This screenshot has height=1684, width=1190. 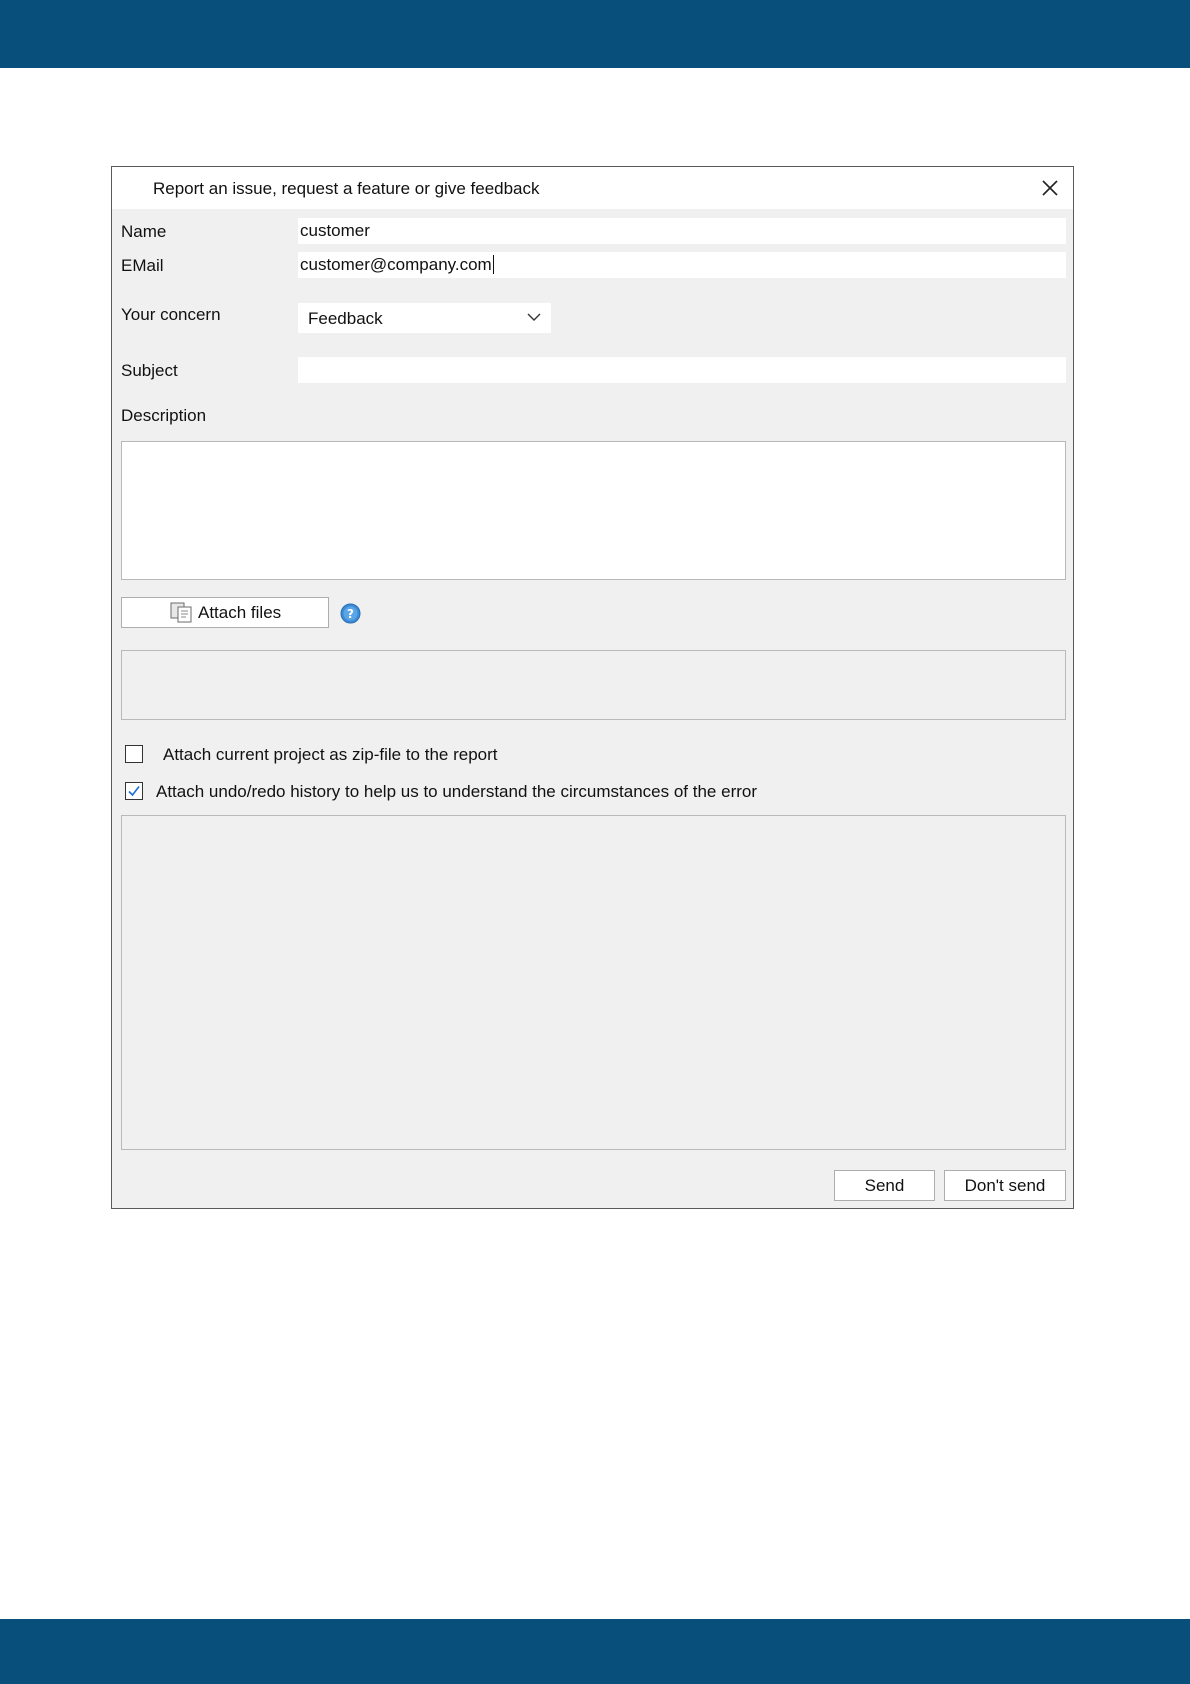 I want to click on name-label: Name, so click(x=144, y=231).